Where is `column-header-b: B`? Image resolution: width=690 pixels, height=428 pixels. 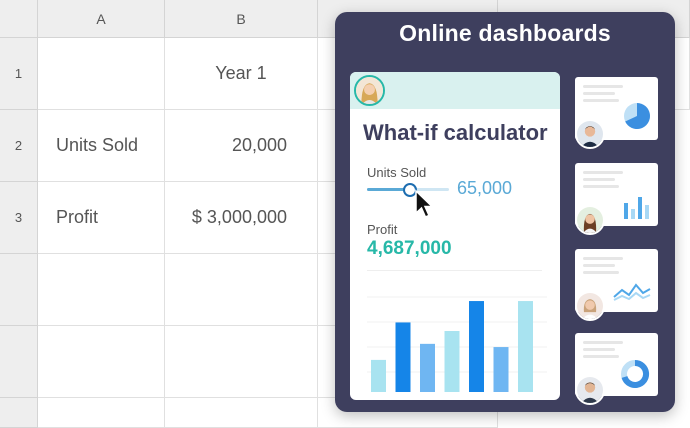 column-header-b: B is located at coordinates (241, 19).